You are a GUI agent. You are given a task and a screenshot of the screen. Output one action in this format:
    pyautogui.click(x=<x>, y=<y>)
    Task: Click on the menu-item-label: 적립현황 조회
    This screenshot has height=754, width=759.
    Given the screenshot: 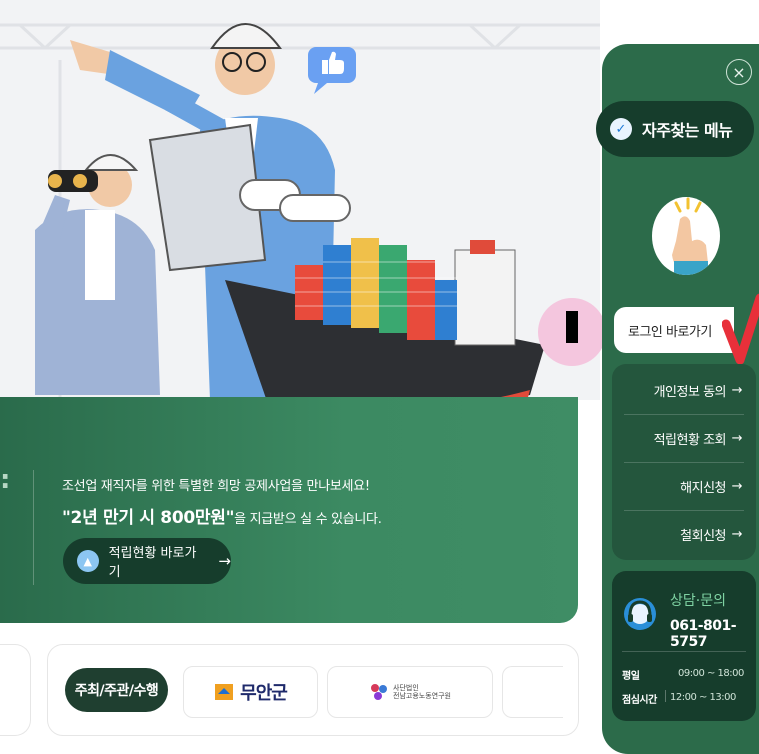 What is the action you would take?
    pyautogui.click(x=690, y=440)
    